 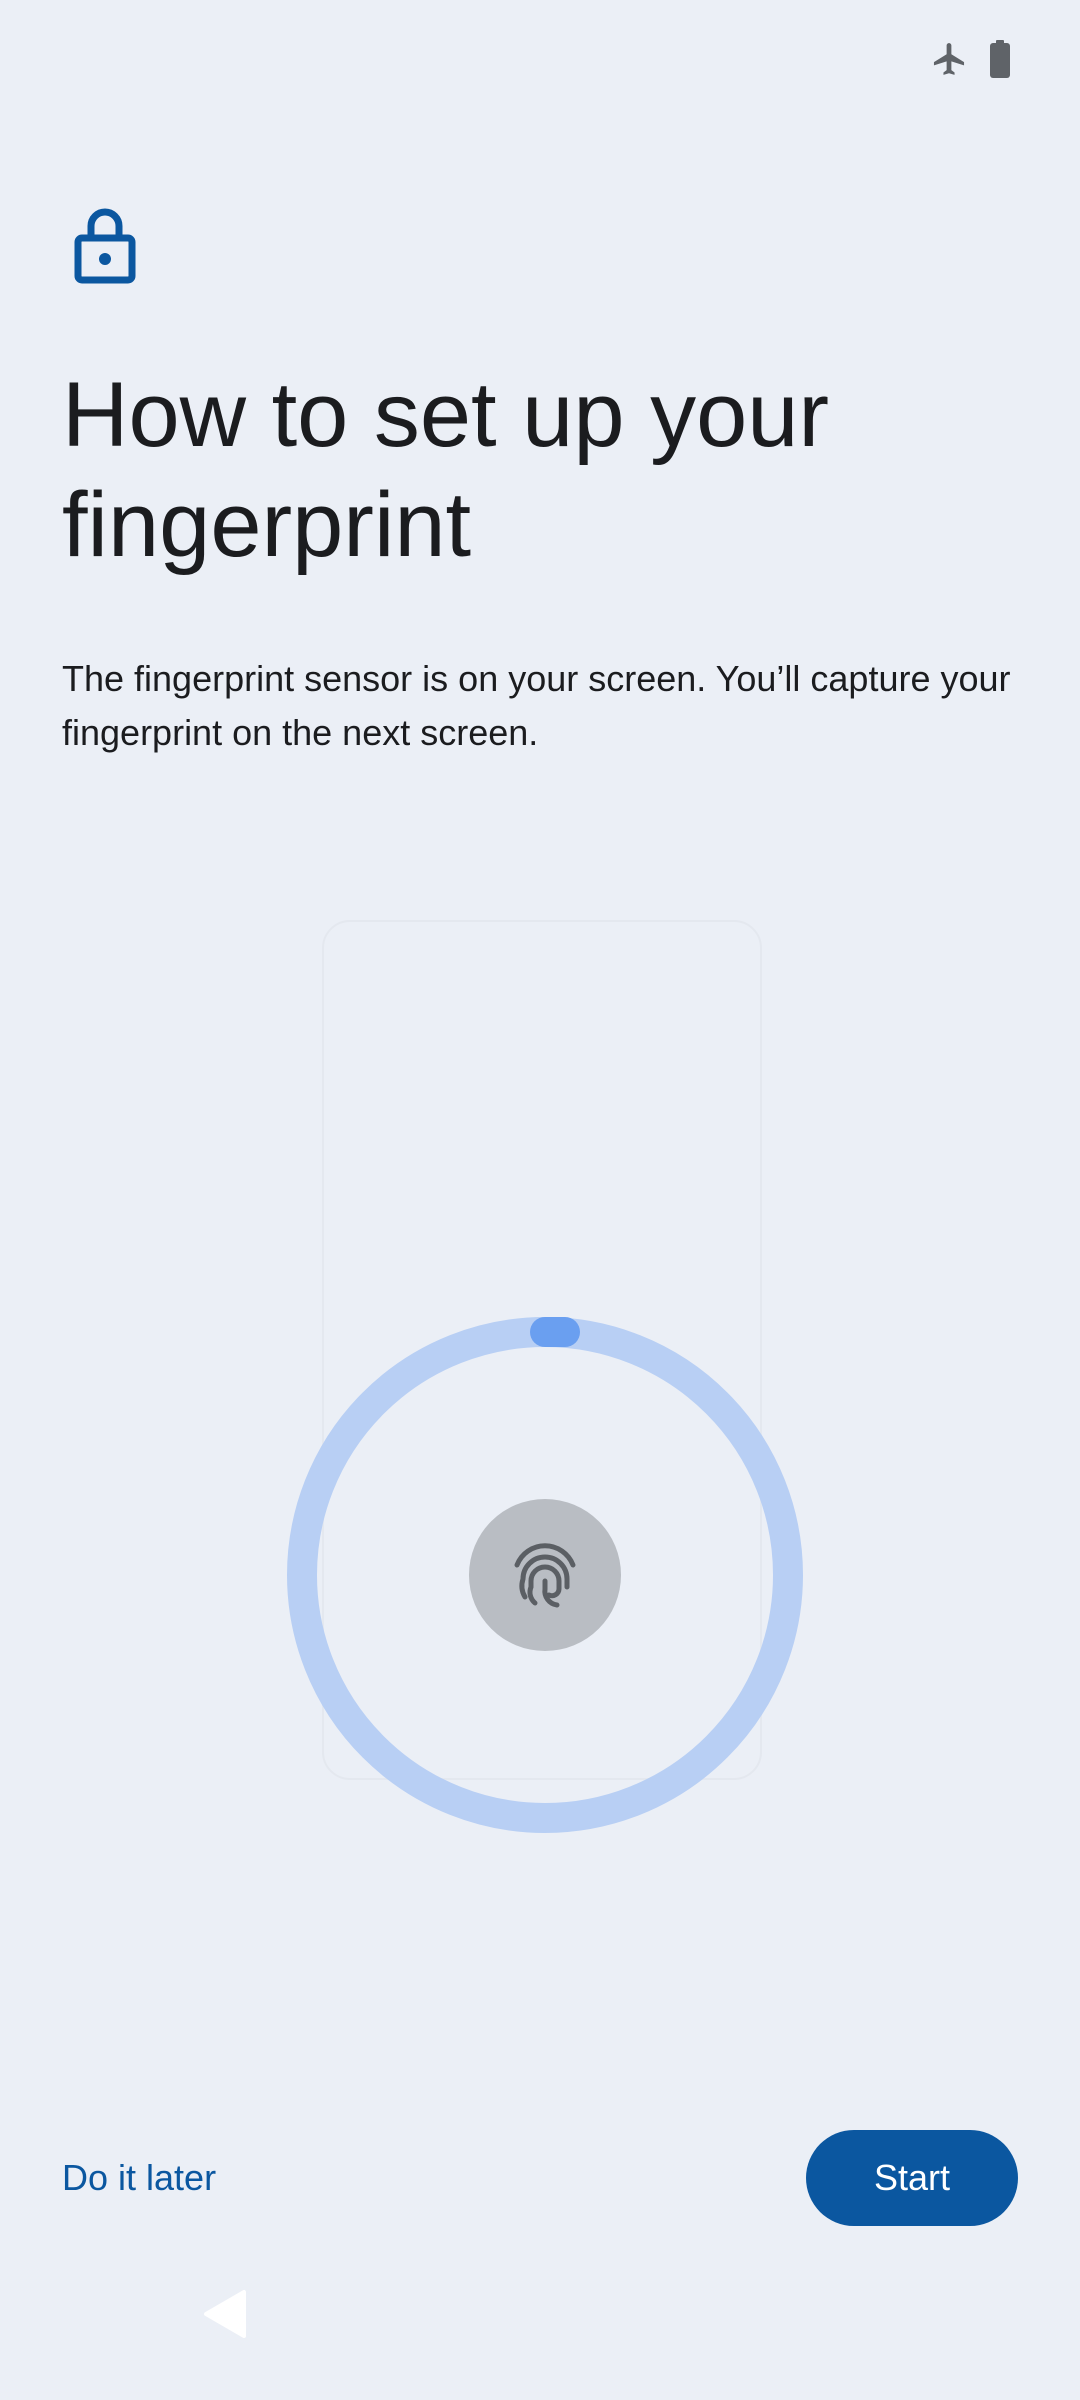 I want to click on page-title: How to set up your fingerprint, so click(x=446, y=470).